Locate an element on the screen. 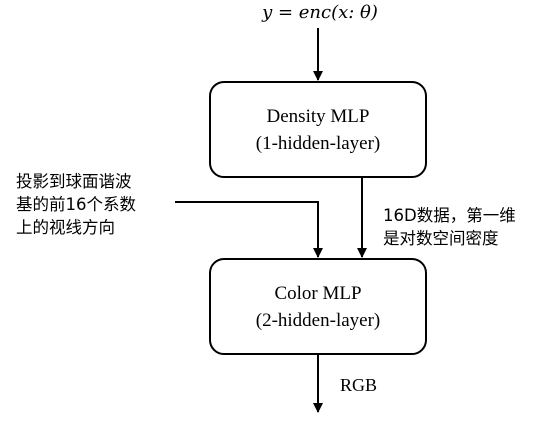 The image size is (554, 434). rgb-output-label: RGB is located at coordinates (359, 385).